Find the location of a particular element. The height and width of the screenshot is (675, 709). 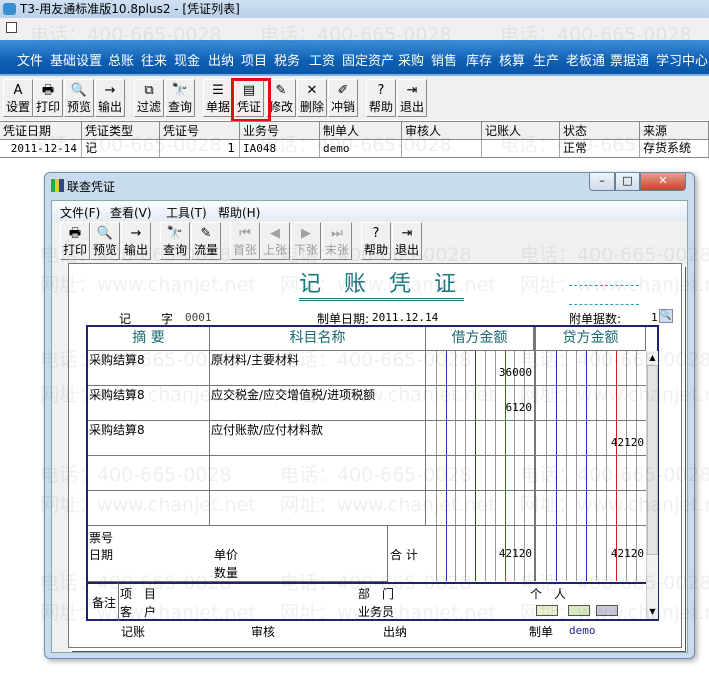

menu-item: 老板通 is located at coordinates (585, 59).